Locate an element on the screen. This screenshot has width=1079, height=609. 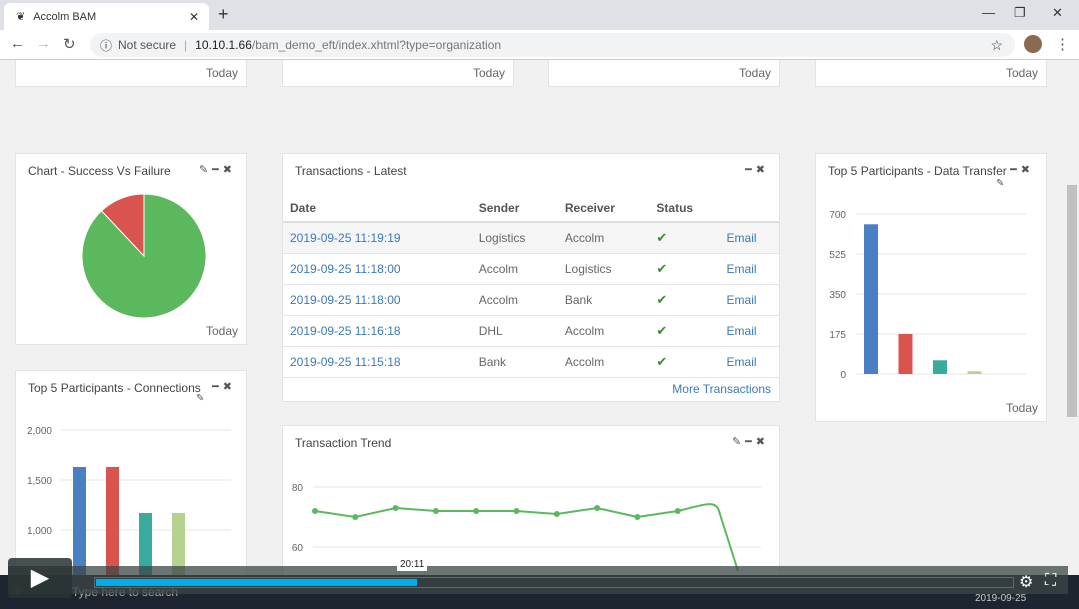
info-icon: ⓘ is located at coordinates (106, 45).